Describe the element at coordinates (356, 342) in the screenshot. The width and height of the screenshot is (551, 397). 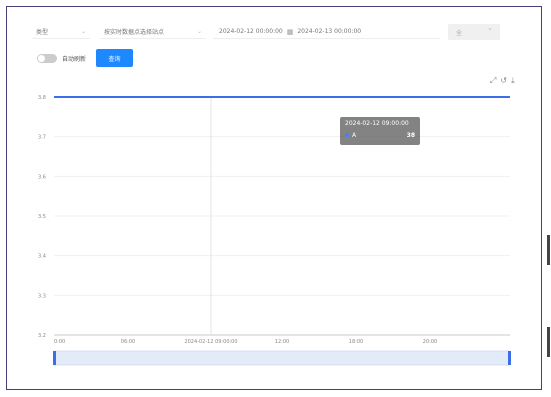
I see `x-tick-label: 18:00` at that location.